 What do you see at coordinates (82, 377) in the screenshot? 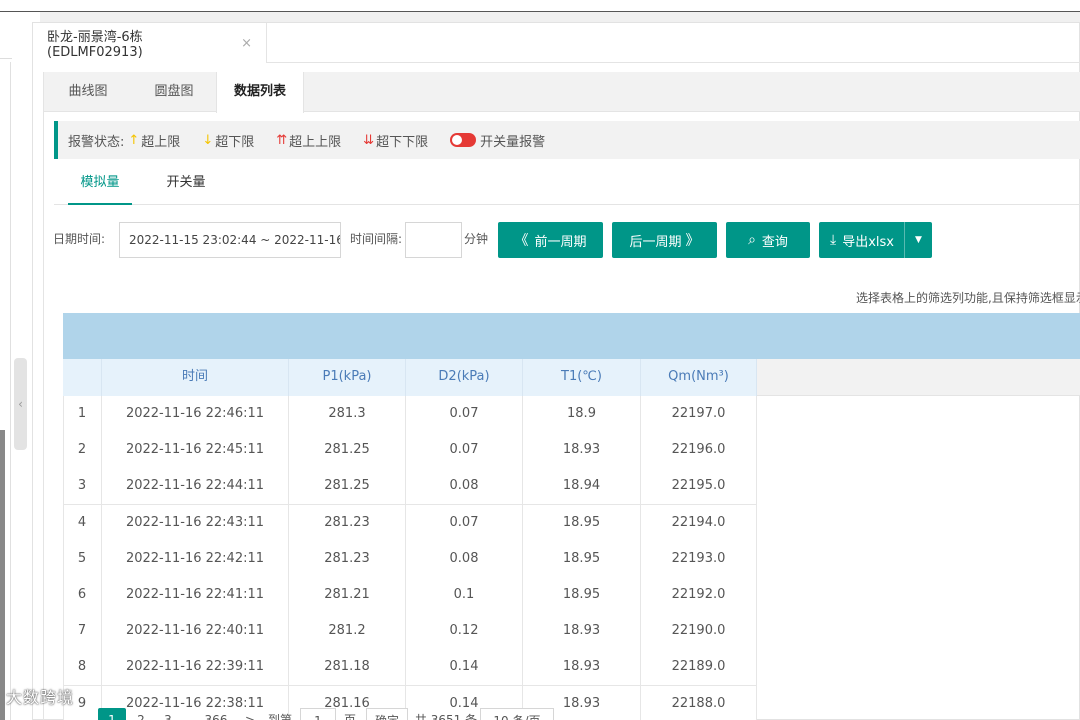
I see `column-header-index` at bounding box center [82, 377].